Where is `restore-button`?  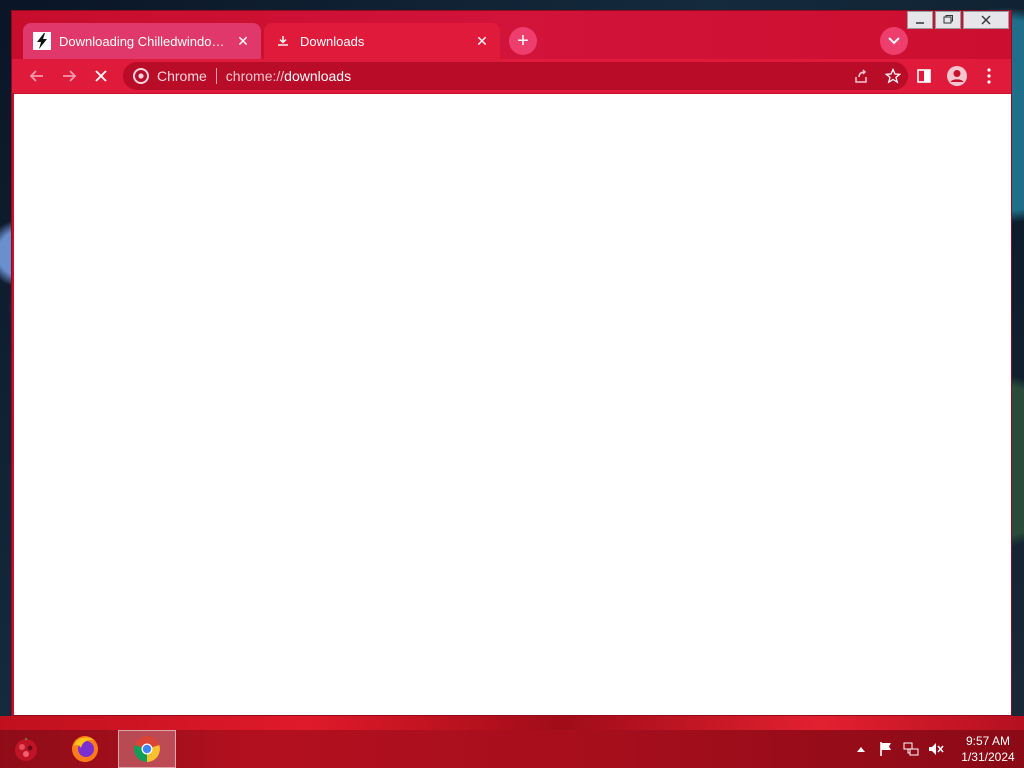 restore-button is located at coordinates (948, 20).